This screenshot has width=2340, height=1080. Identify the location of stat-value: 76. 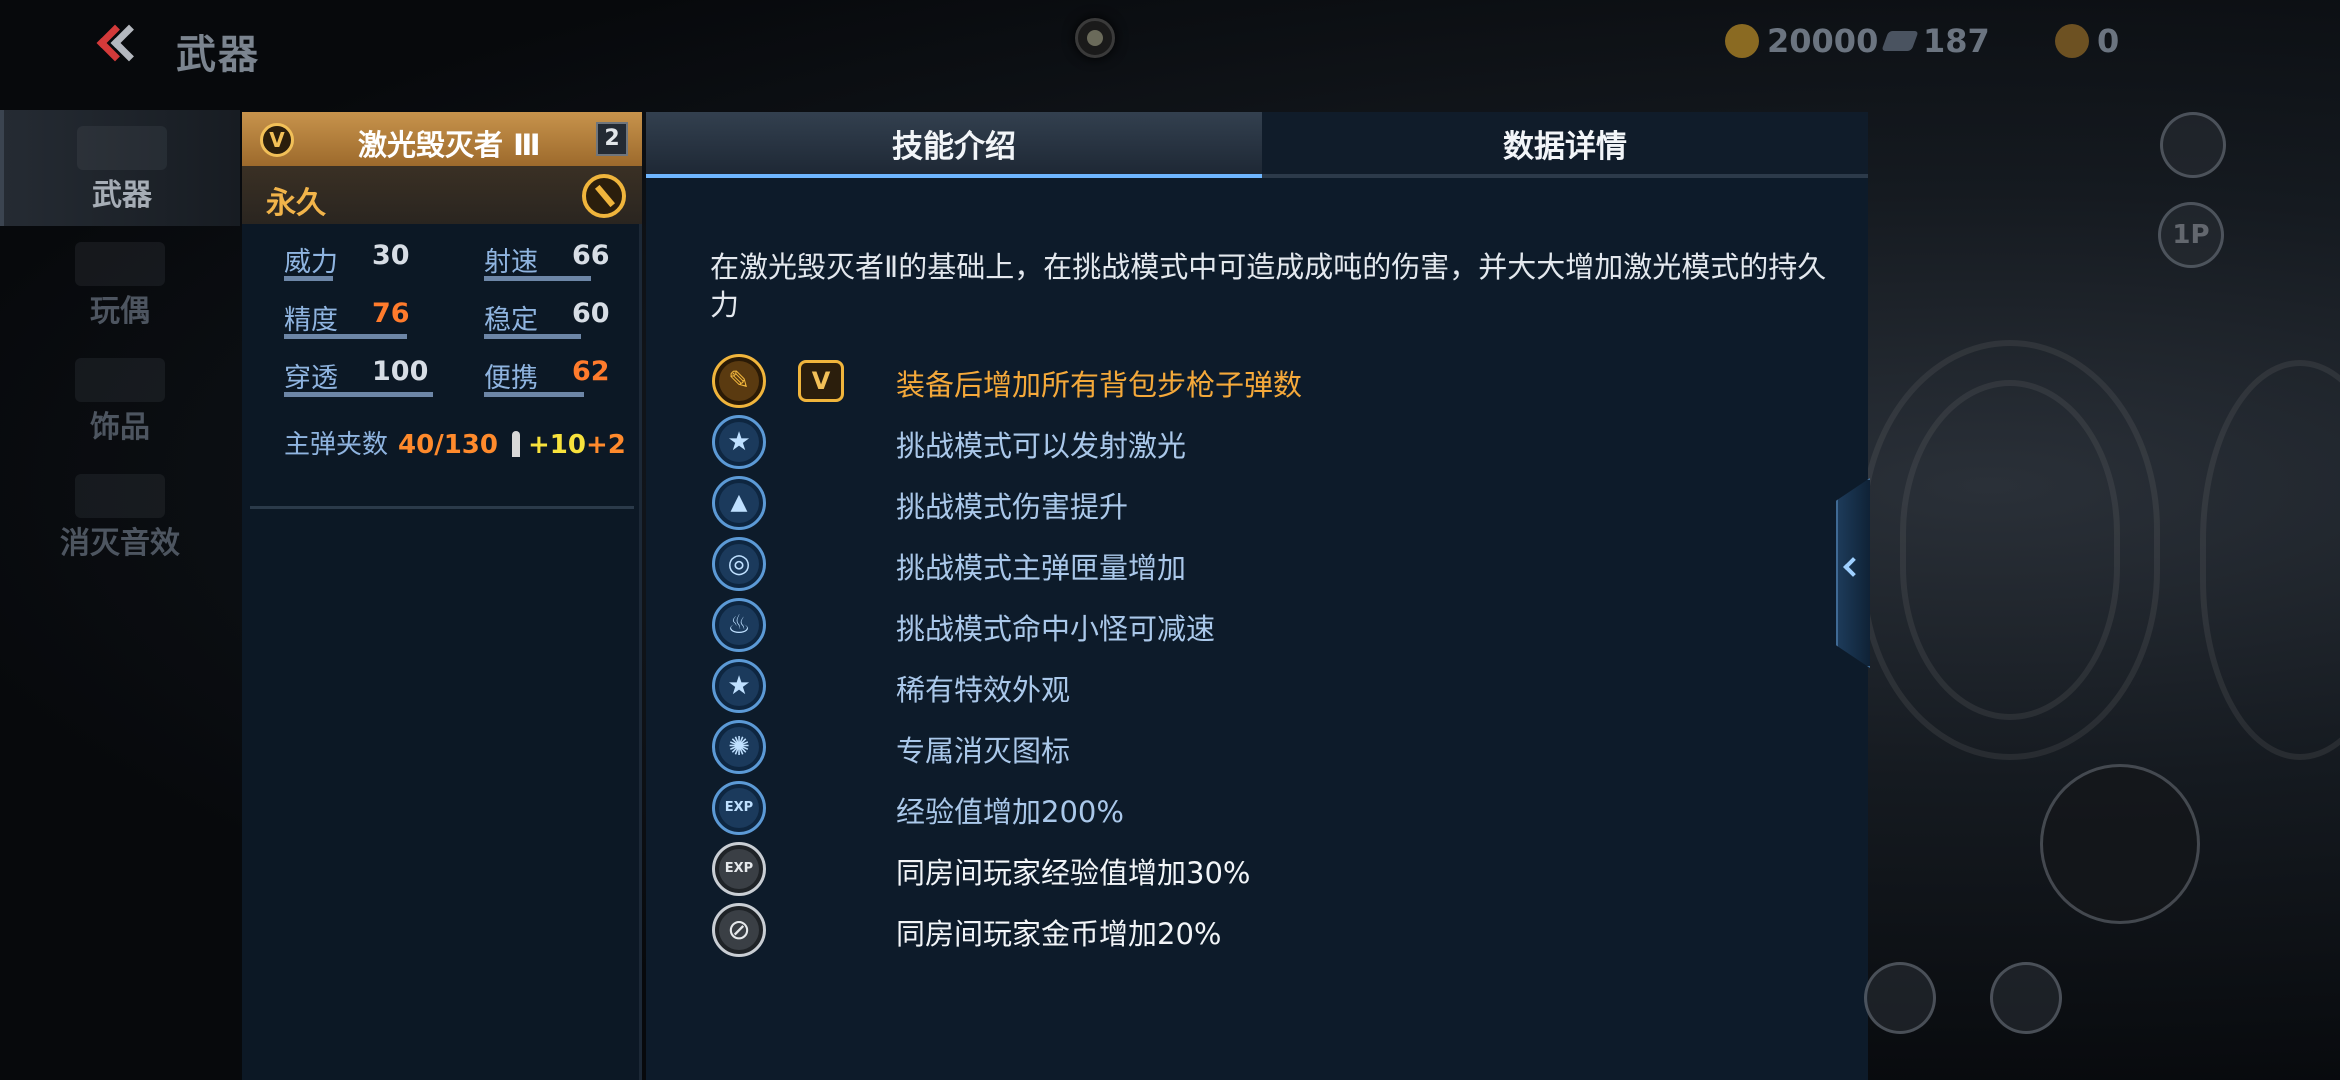
(391, 313).